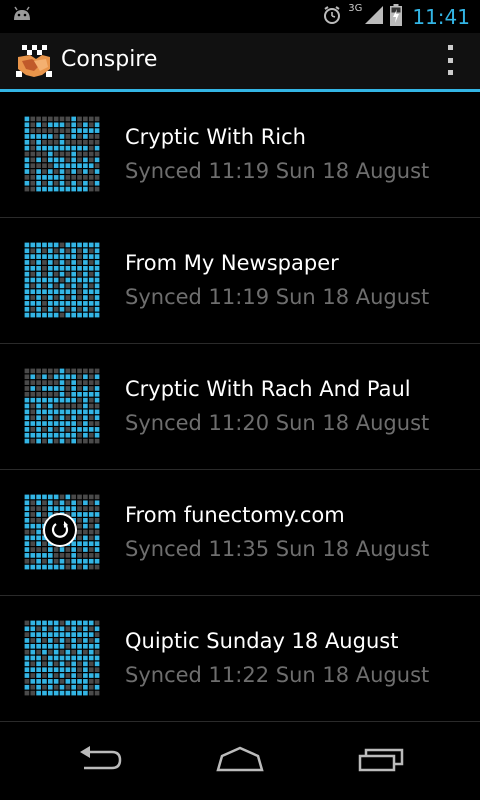  What do you see at coordinates (240, 61) in the screenshot?
I see `action-bar: Conspire` at bounding box center [240, 61].